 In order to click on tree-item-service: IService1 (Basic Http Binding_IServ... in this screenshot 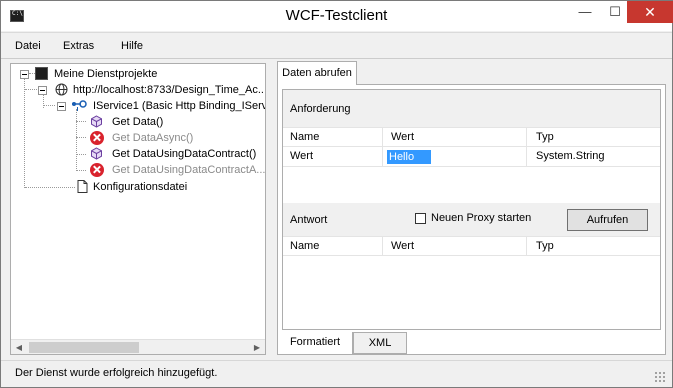, I will do `click(138, 106)`.